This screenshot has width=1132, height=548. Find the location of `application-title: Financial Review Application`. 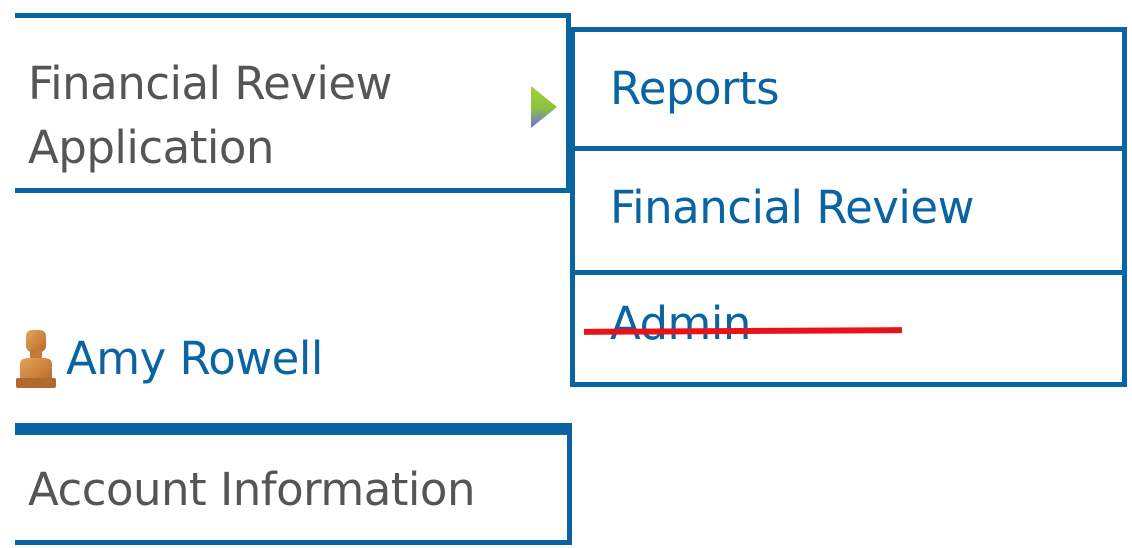

application-title: Financial Review Application is located at coordinates (210, 116).